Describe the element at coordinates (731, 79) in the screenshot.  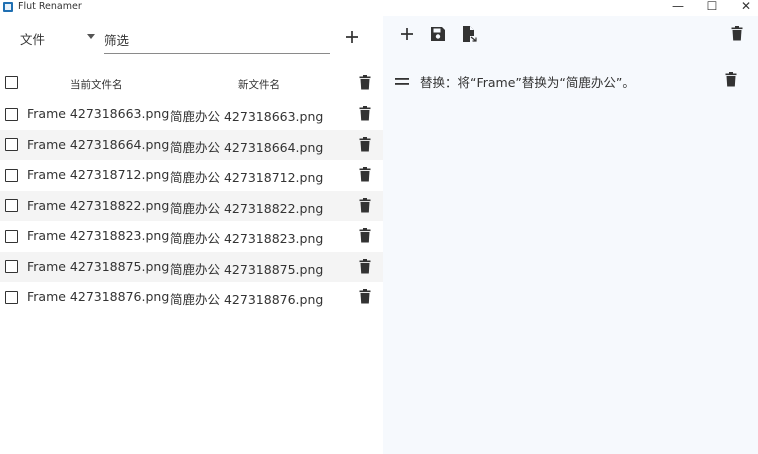
I see `remove-rule-button` at that location.